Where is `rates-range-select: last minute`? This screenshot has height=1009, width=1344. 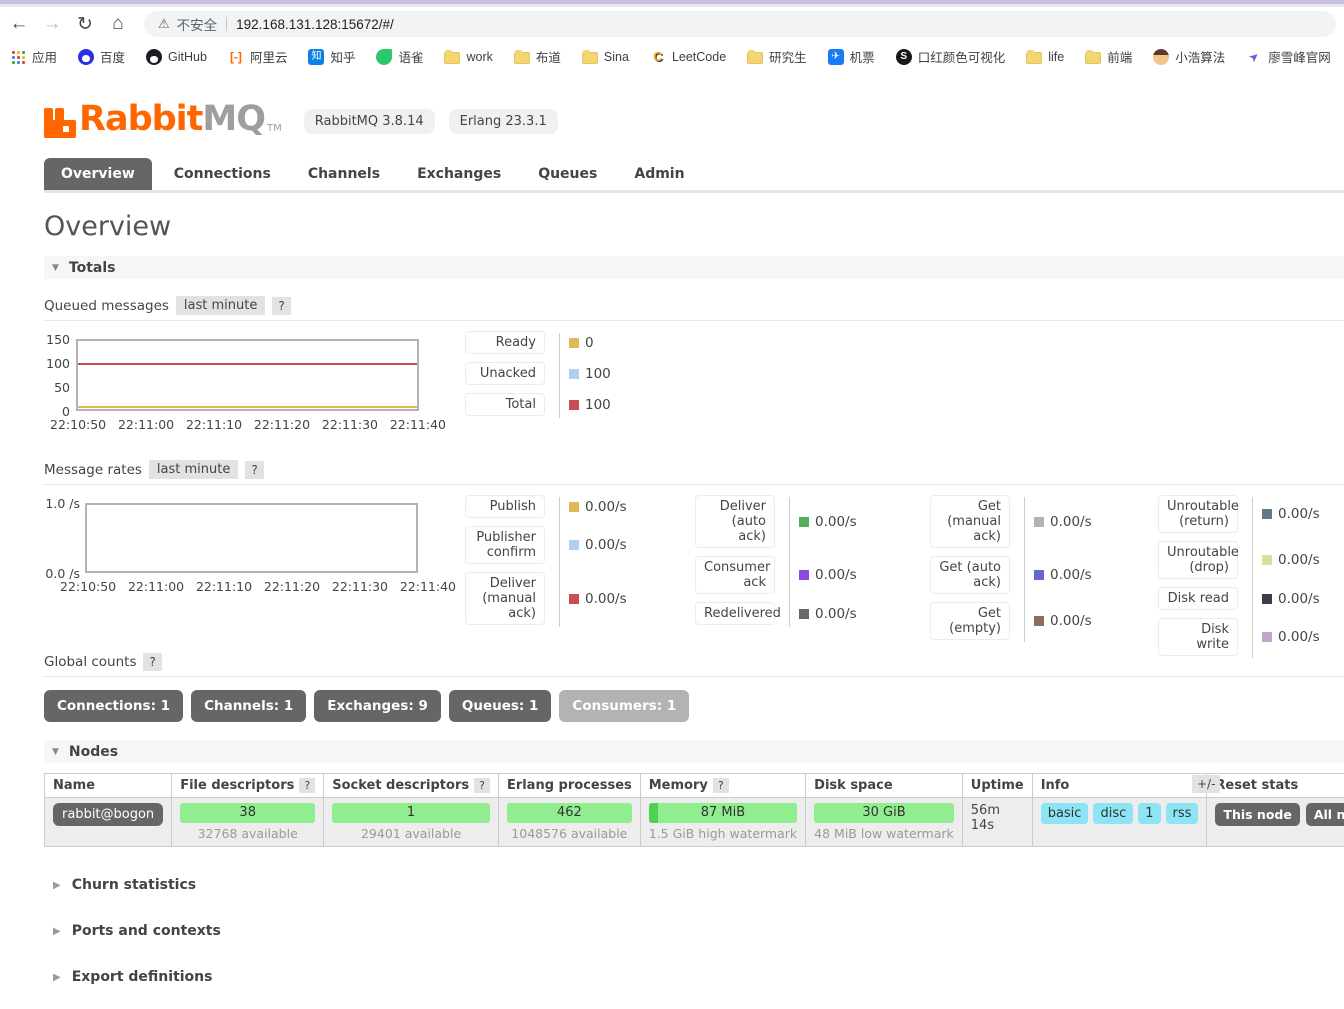
rates-range-select: last minute is located at coordinates (193, 469).